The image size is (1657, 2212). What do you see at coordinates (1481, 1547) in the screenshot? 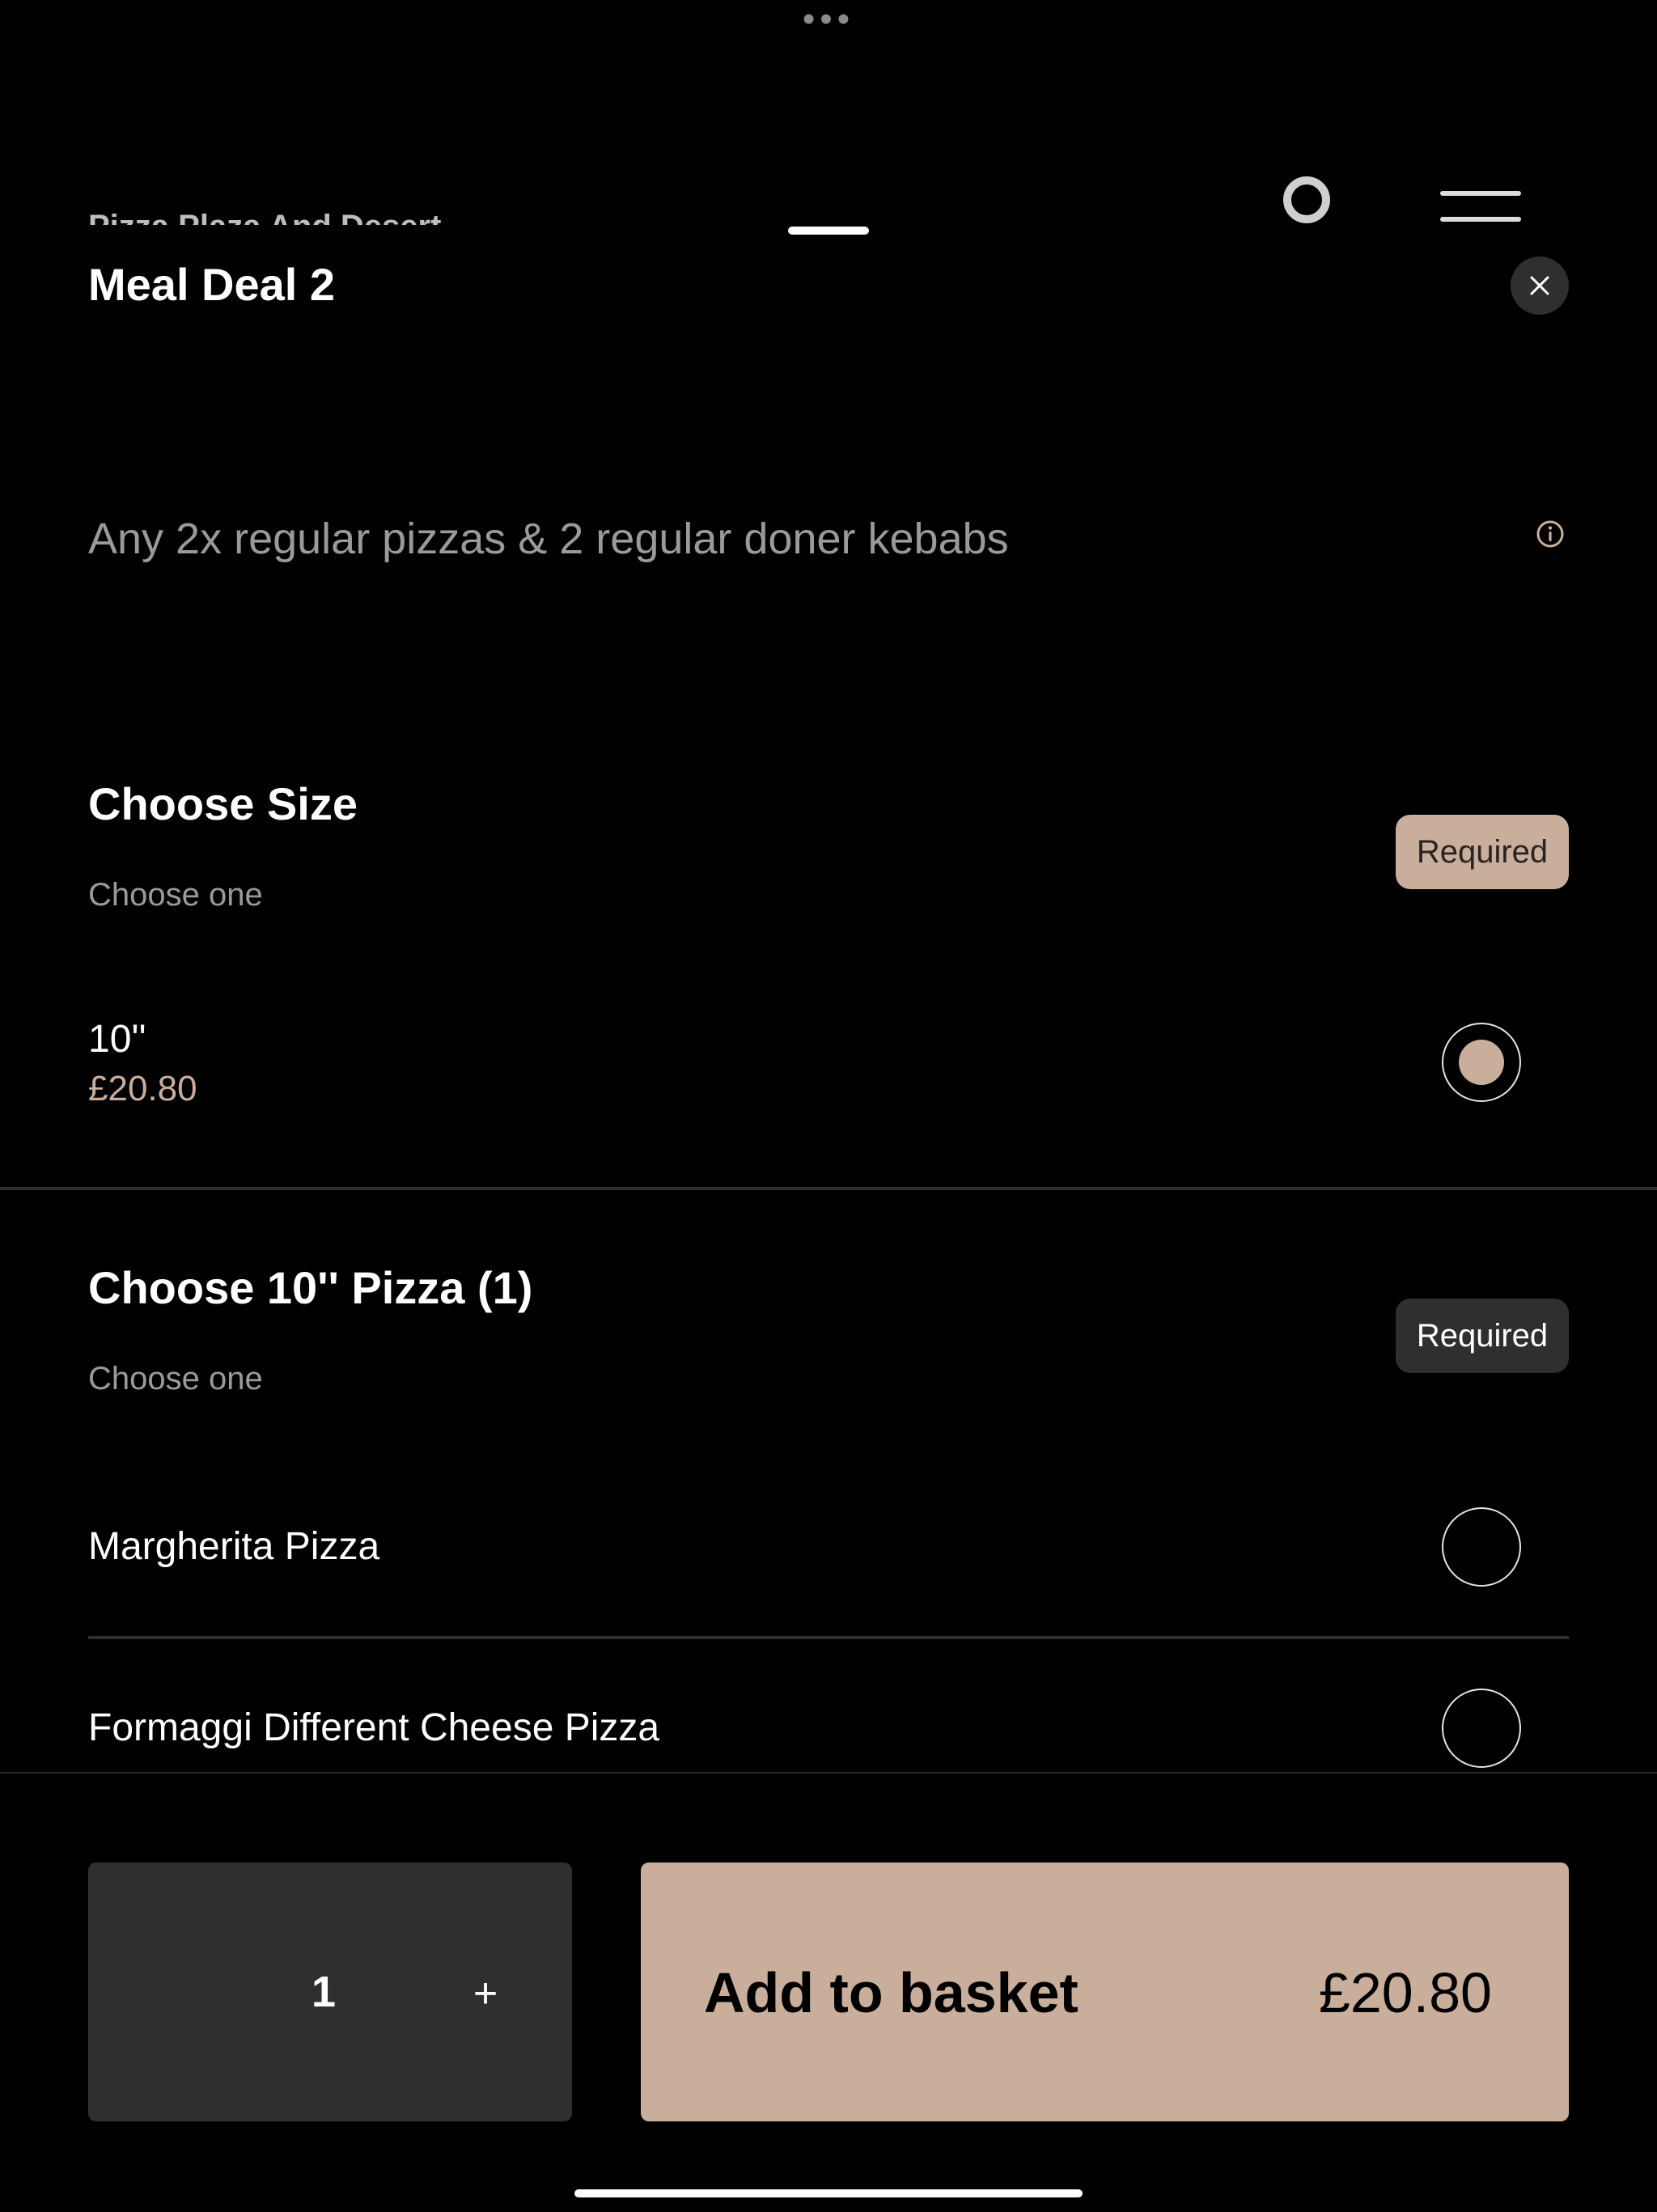
I see `radio-margherita` at bounding box center [1481, 1547].